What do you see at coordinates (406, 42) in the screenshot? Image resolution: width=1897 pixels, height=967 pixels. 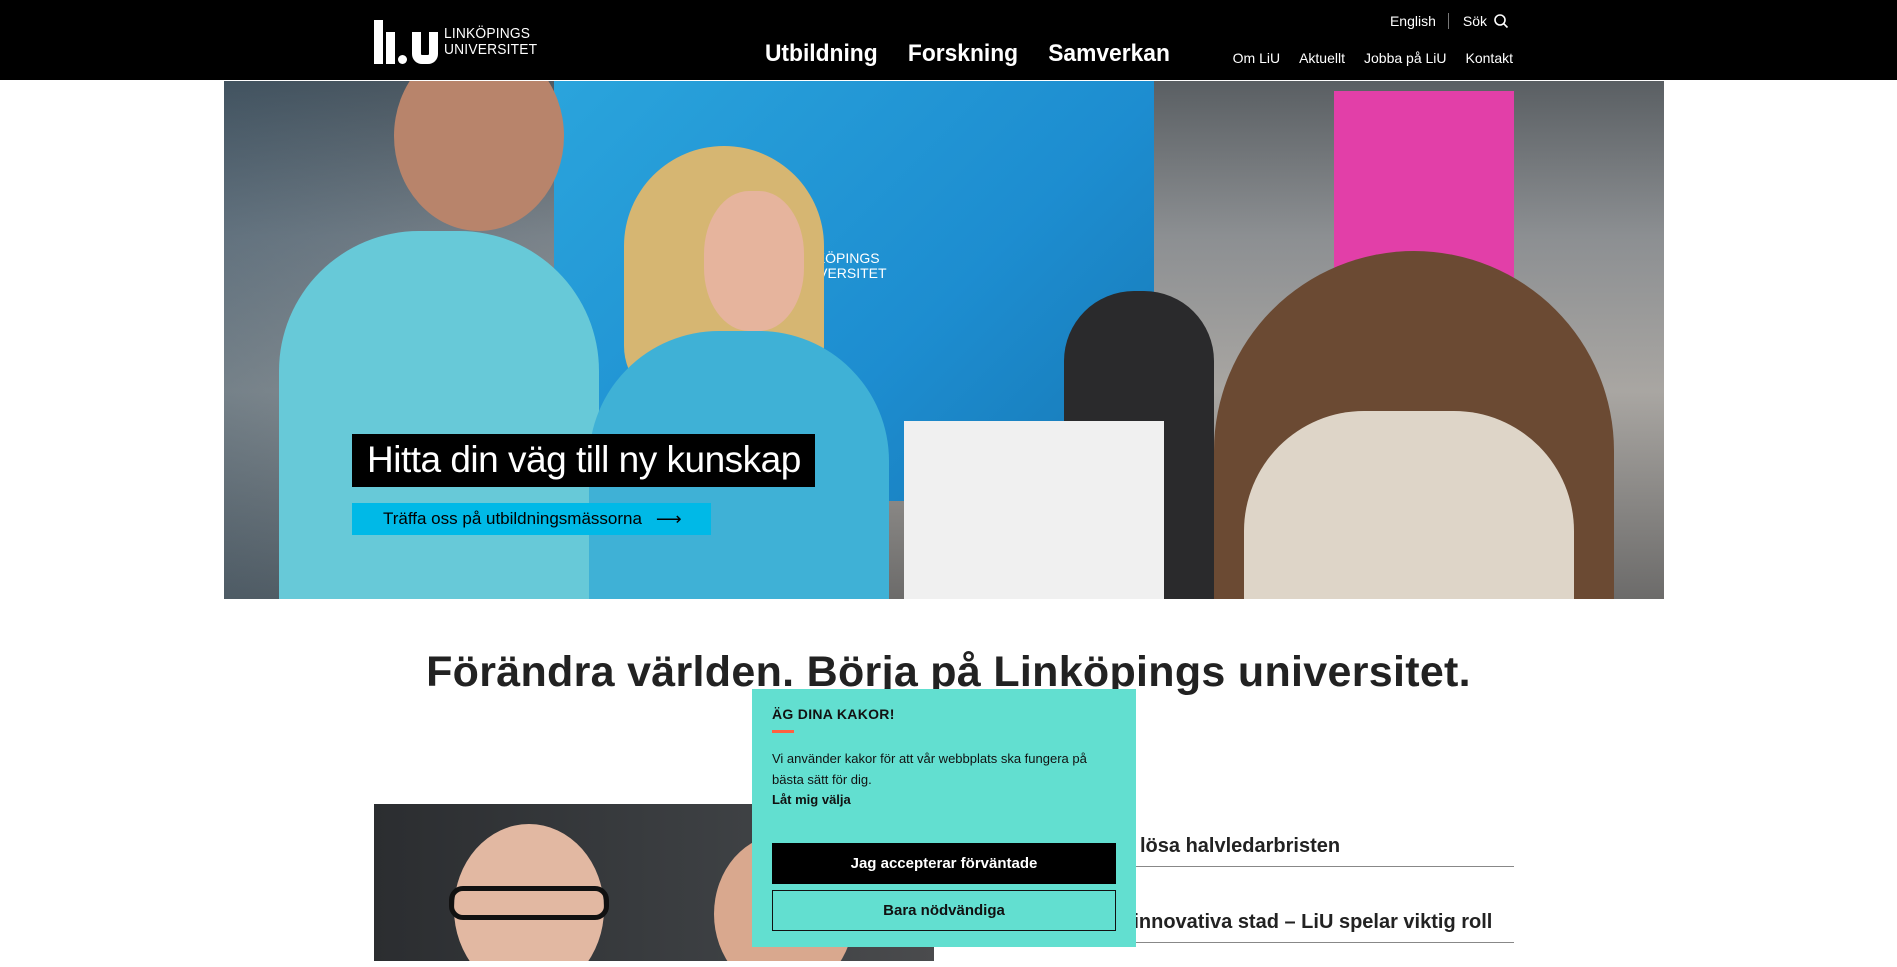 I see `liu-logo-mark` at bounding box center [406, 42].